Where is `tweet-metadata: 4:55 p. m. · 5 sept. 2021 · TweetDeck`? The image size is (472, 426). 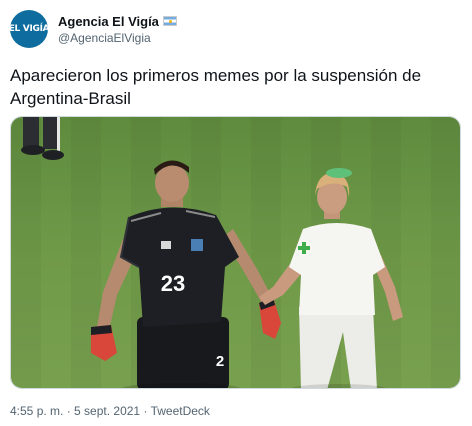
tweet-metadata: 4:55 p. m. · 5 sept. 2021 · TweetDeck is located at coordinates (110, 411).